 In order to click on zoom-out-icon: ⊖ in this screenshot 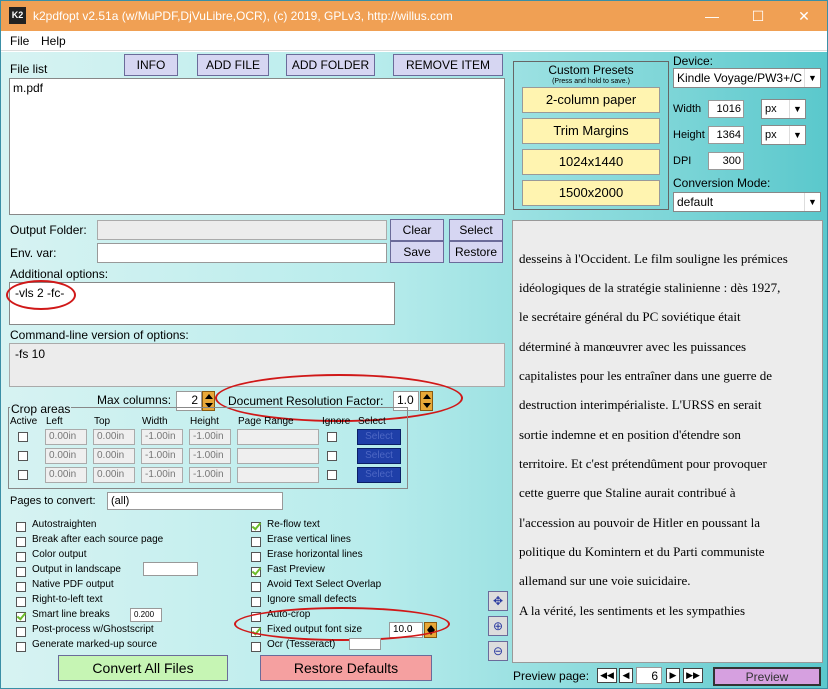, I will do `click(498, 651)`.